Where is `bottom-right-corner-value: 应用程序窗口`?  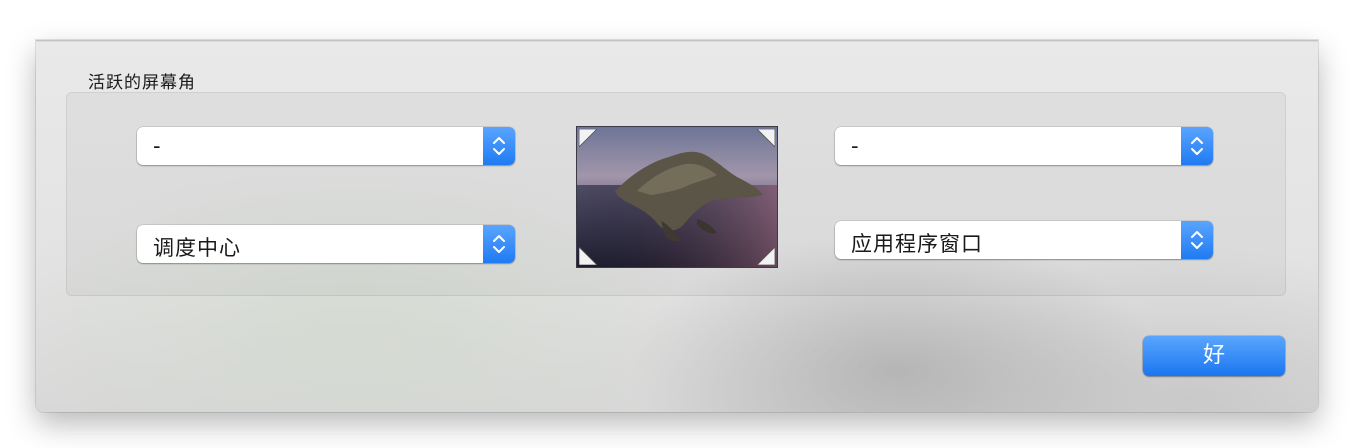
bottom-right-corner-value: 应用程序窗口 is located at coordinates (917, 244).